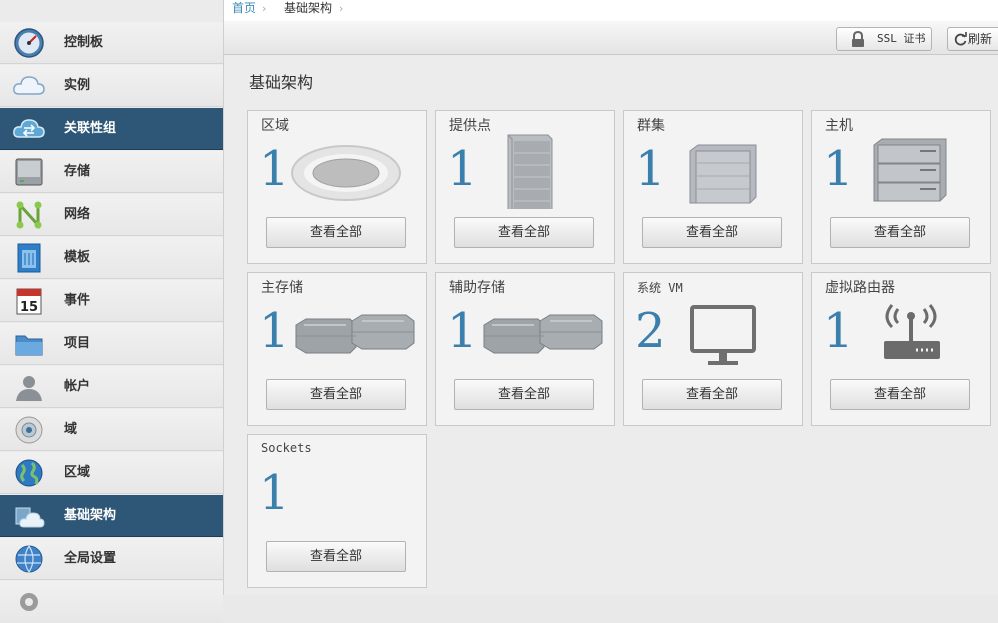 The image size is (998, 623). Describe the element at coordinates (611, 10) in the screenshot. I see `breadcrumb: 首页 › 基础架构 ›` at that location.